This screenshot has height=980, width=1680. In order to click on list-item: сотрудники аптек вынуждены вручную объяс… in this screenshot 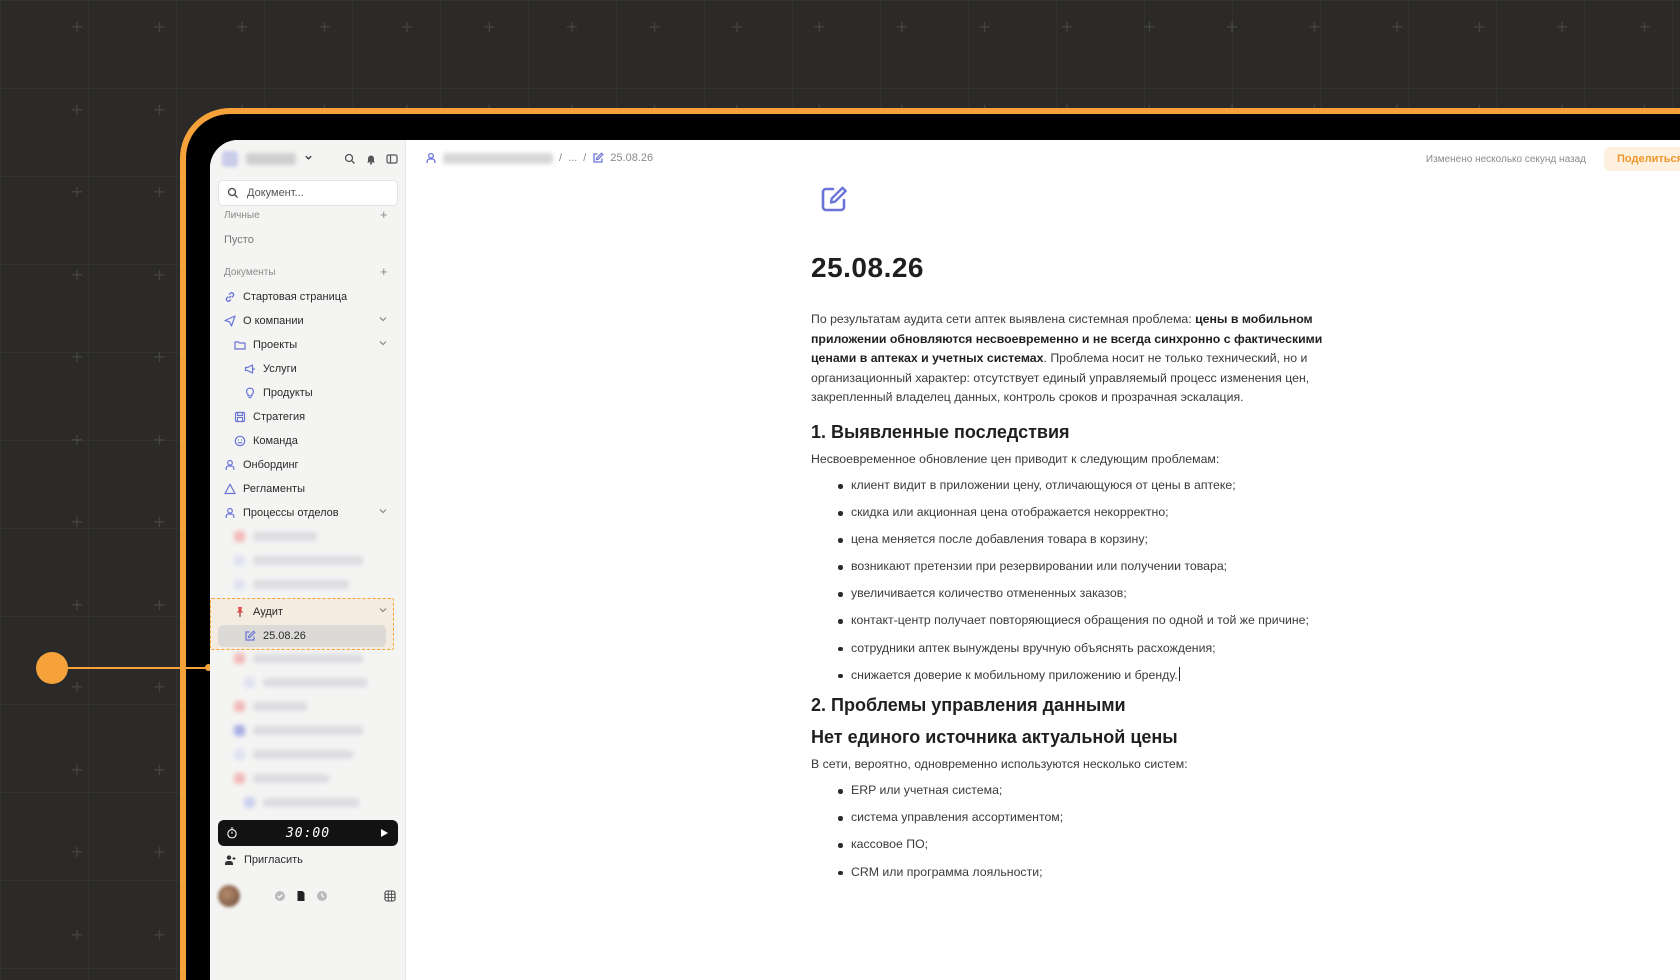, I will do `click(1094, 649)`.